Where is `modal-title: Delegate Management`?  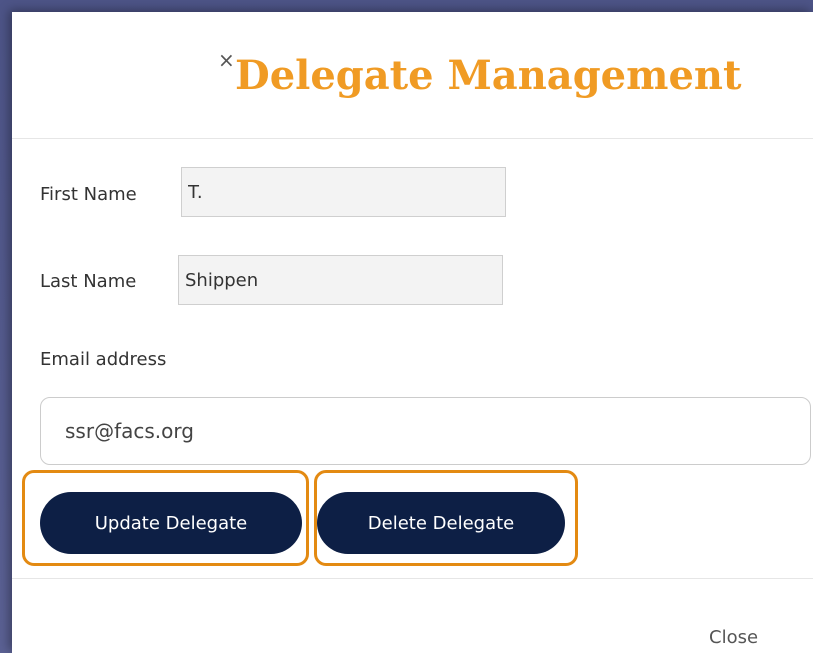 modal-title: Delegate Management is located at coordinates (488, 75).